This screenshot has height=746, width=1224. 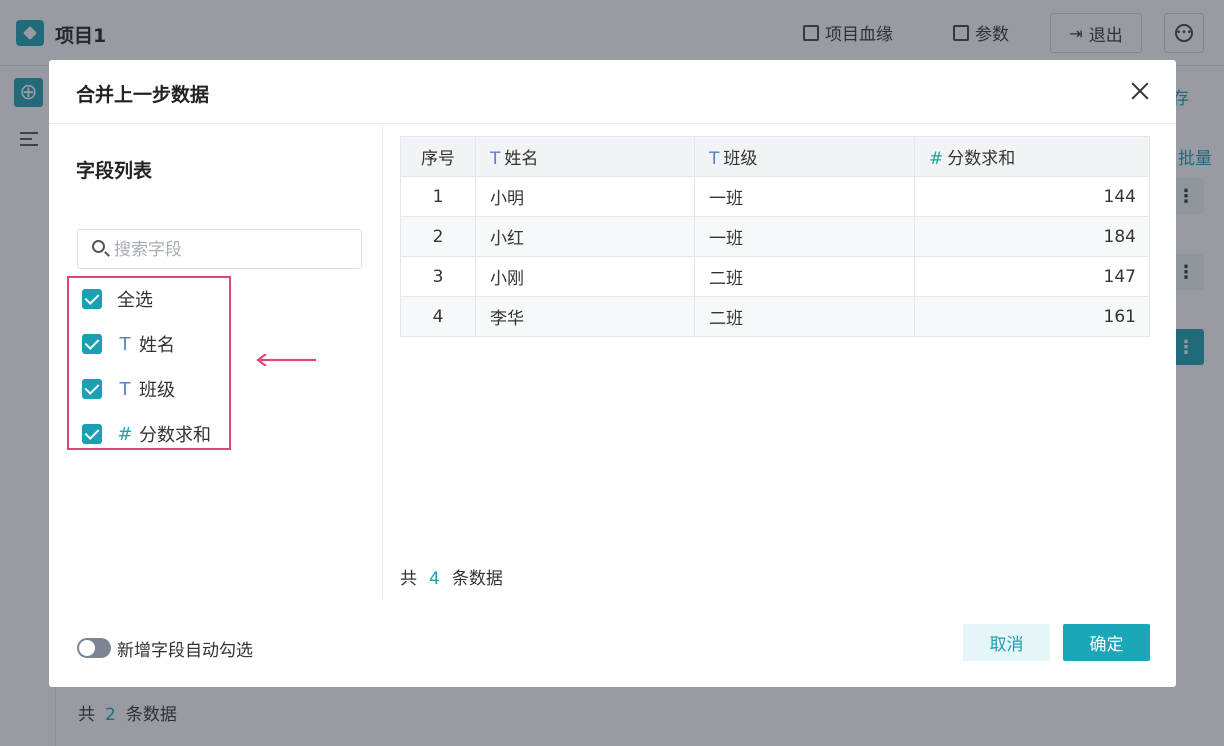 I want to click on table-cell: 小红, so click(x=585, y=236).